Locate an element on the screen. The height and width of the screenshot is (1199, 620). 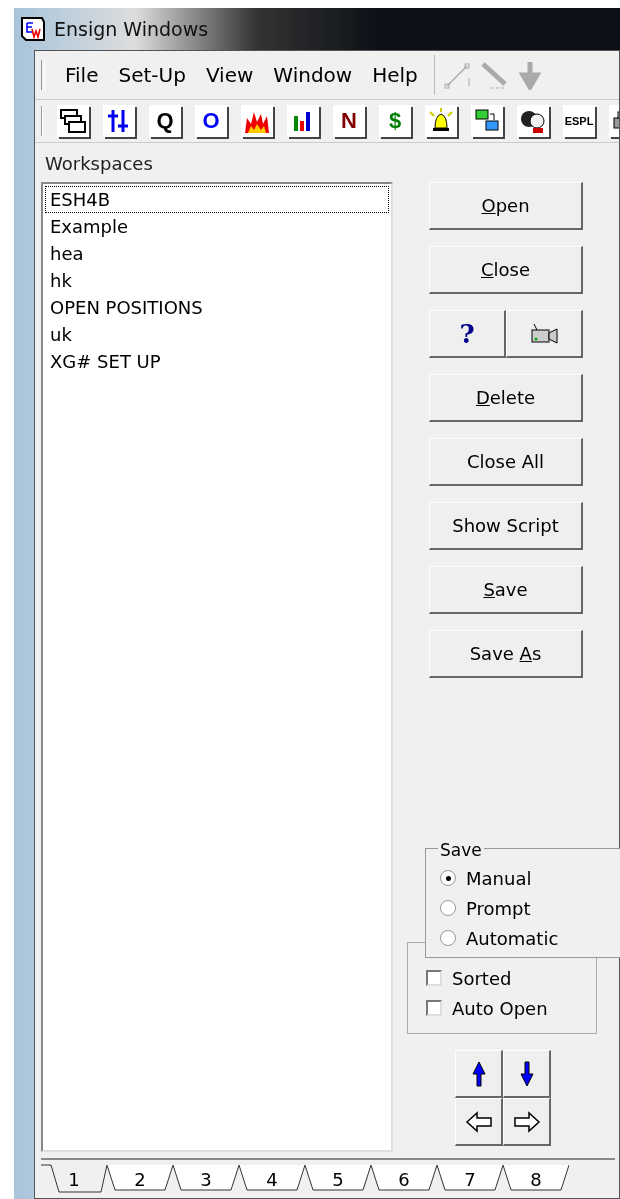
help-button: ? is located at coordinates (467, 334).